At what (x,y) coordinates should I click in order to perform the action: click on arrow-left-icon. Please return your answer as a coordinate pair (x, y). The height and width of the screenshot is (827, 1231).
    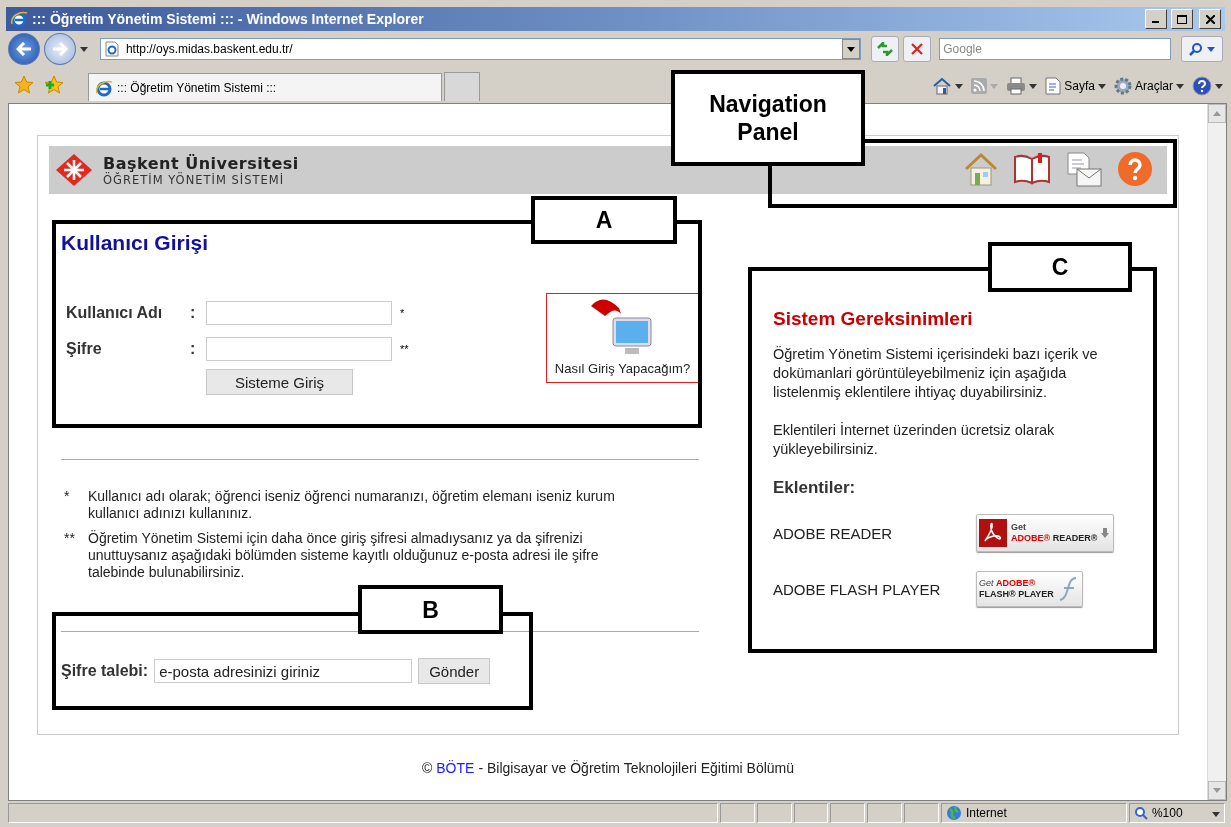
    Looking at the image, I should click on (24, 49).